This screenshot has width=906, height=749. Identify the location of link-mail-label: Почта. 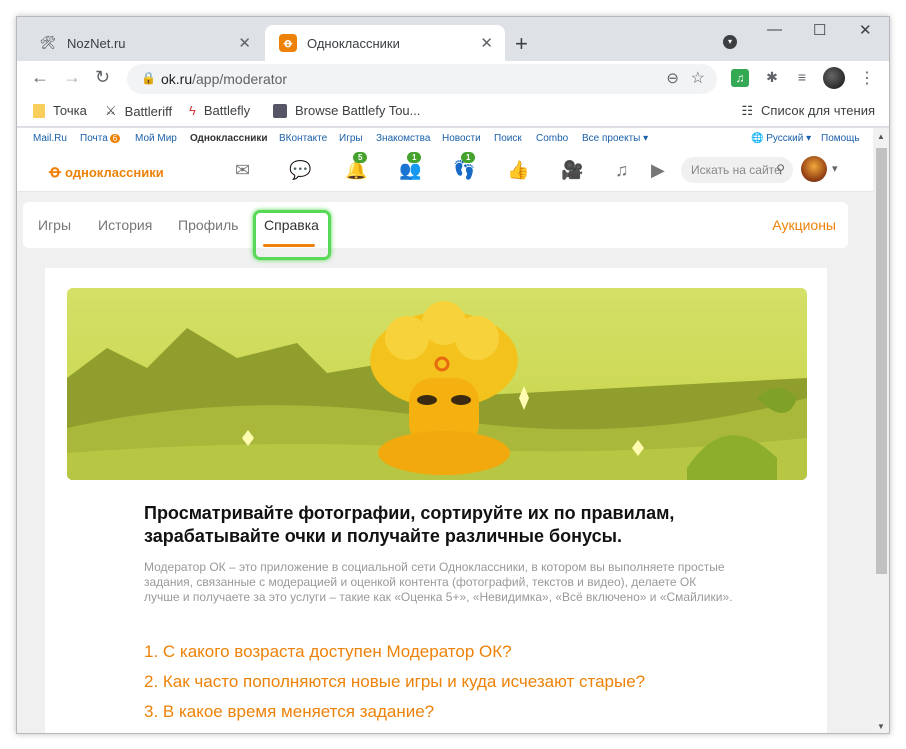
(94, 138).